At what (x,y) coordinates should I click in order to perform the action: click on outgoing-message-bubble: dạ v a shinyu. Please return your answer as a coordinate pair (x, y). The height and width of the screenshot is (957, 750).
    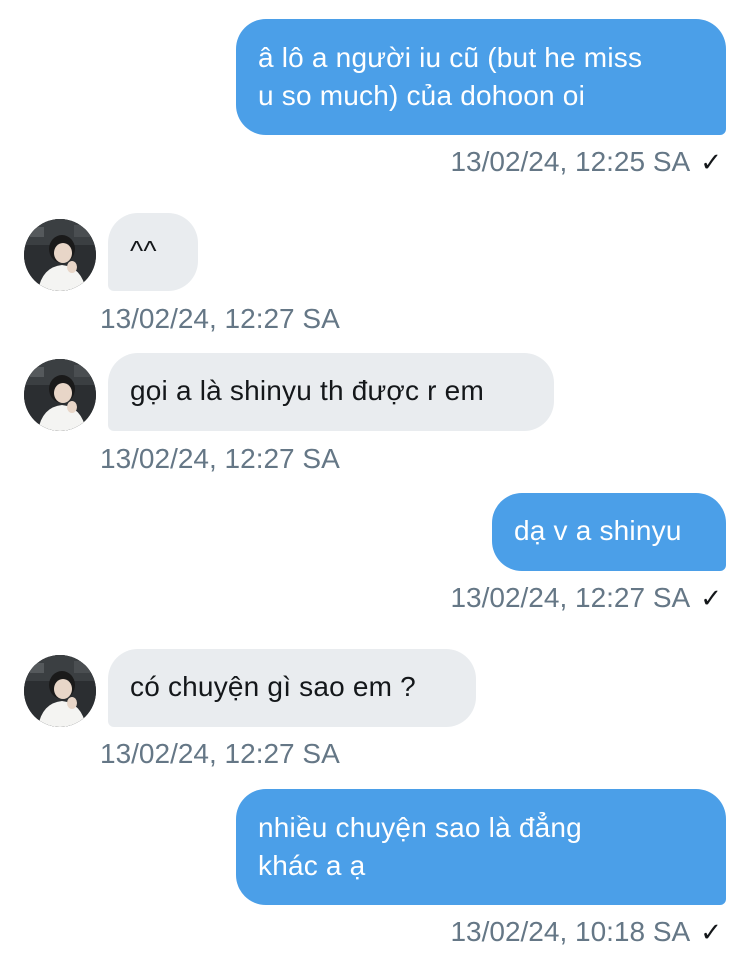
    Looking at the image, I should click on (609, 532).